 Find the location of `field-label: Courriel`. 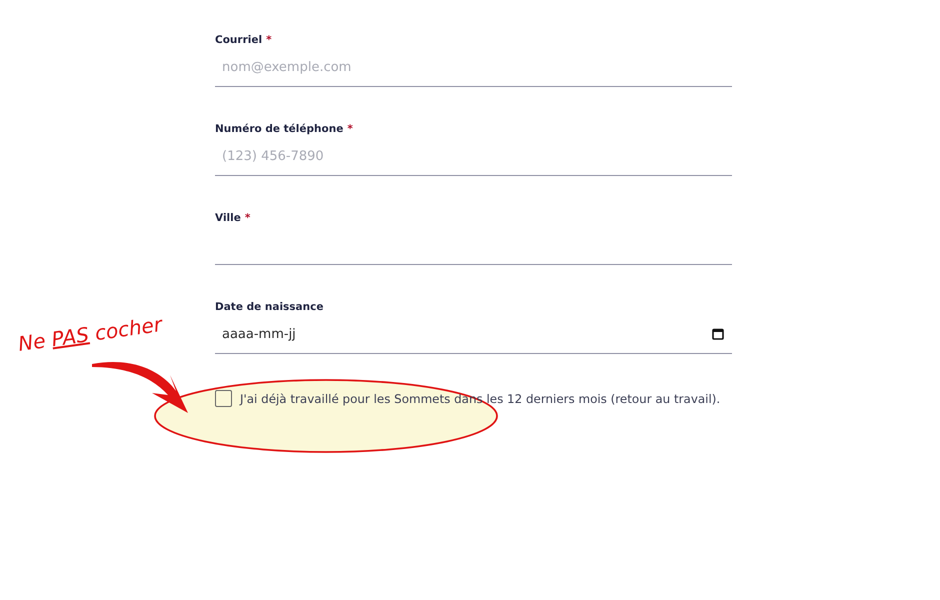

field-label: Courriel is located at coordinates (238, 40).